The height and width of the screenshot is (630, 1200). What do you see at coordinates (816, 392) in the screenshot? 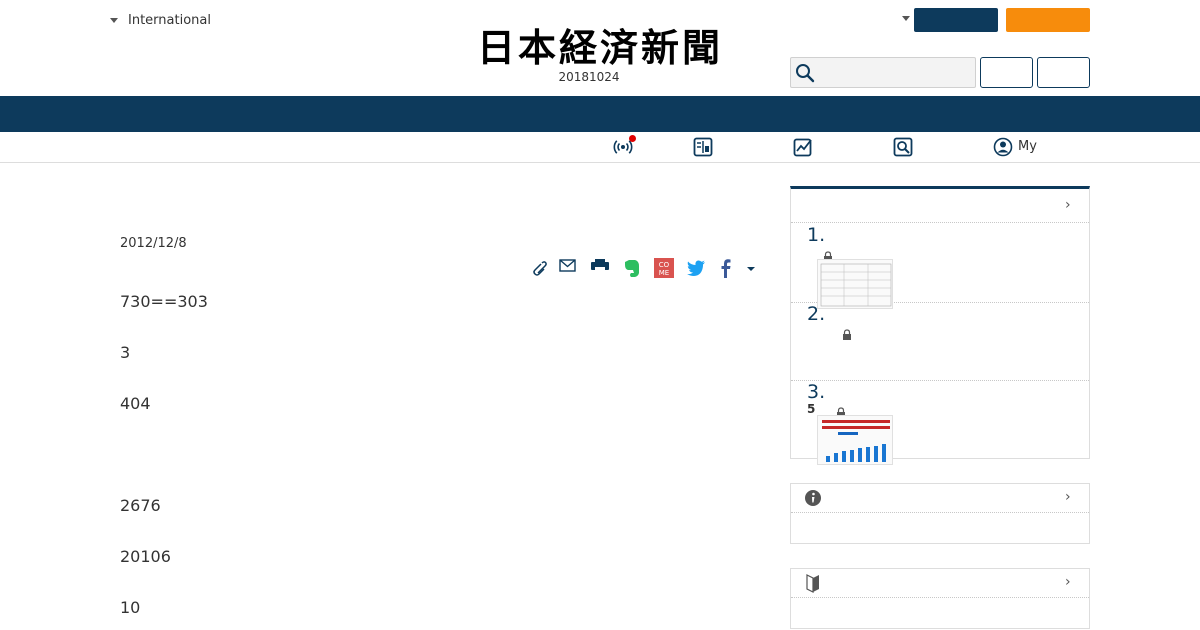
I see `rank-number: 3.` at bounding box center [816, 392].